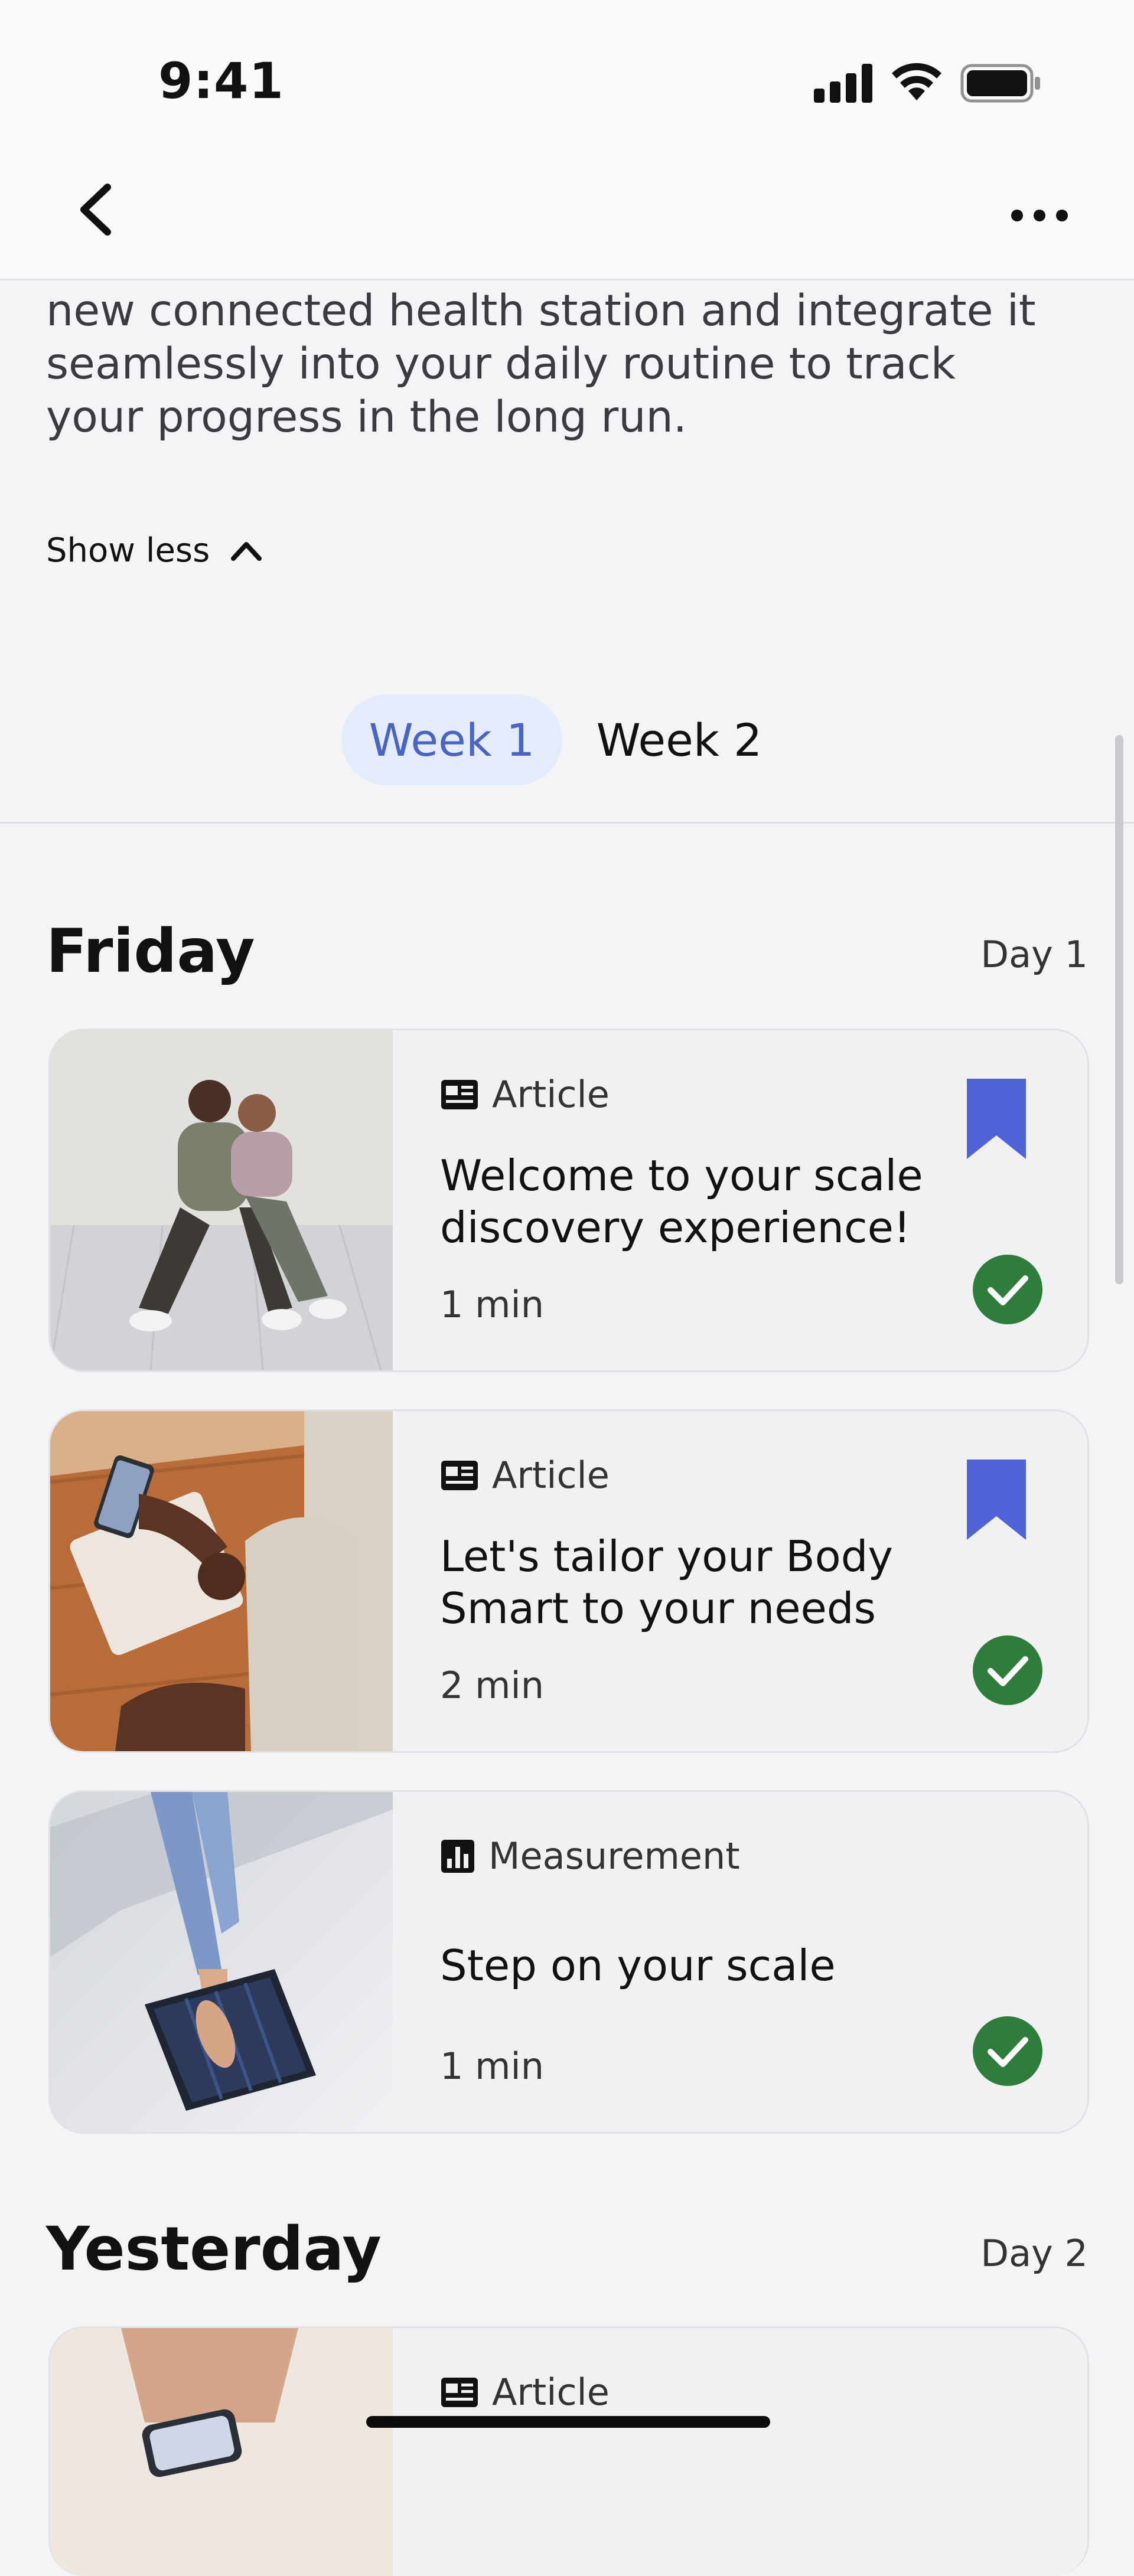 This screenshot has width=1134, height=2576. Describe the element at coordinates (214, 2249) in the screenshot. I see `section-heading-yesterday: Yesterday` at that location.